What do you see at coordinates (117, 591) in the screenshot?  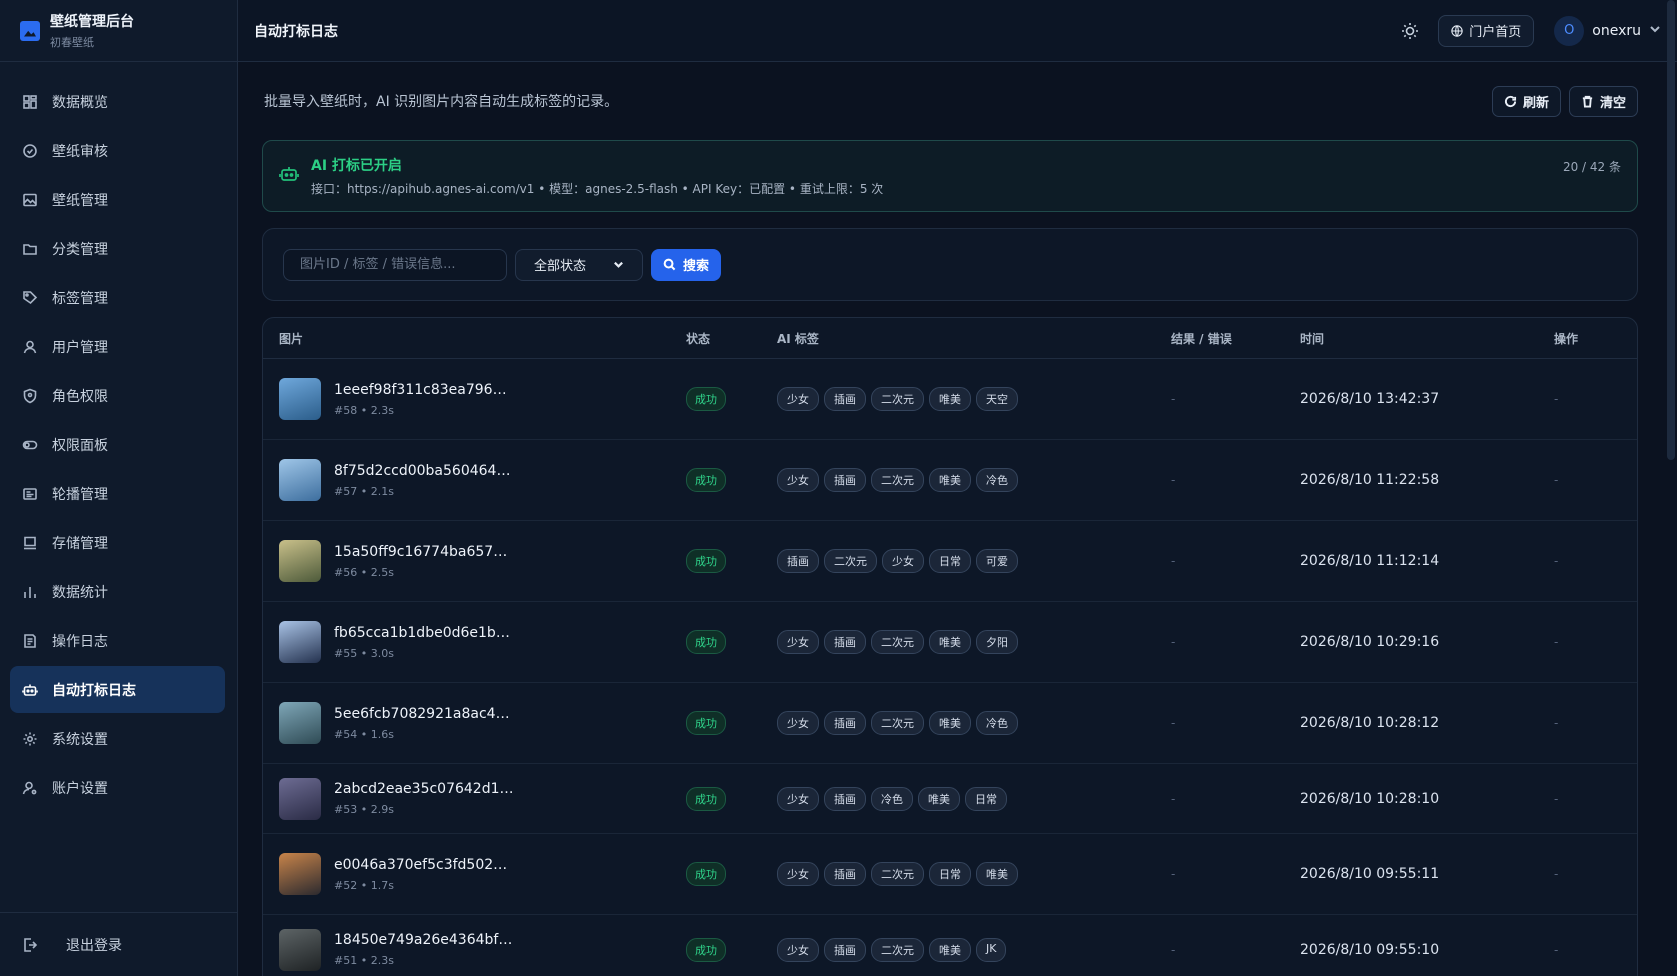 I see `sidebar-item-10: 数据统计` at bounding box center [117, 591].